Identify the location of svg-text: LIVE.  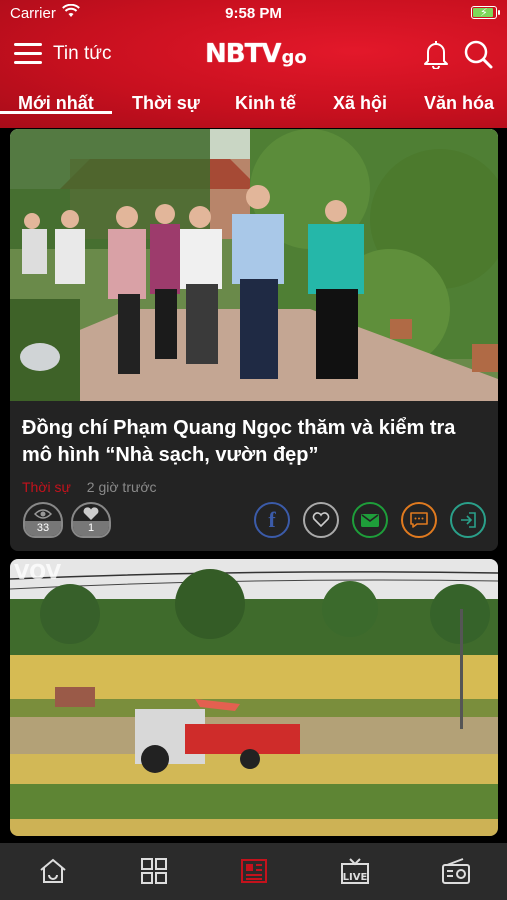
(355, 877).